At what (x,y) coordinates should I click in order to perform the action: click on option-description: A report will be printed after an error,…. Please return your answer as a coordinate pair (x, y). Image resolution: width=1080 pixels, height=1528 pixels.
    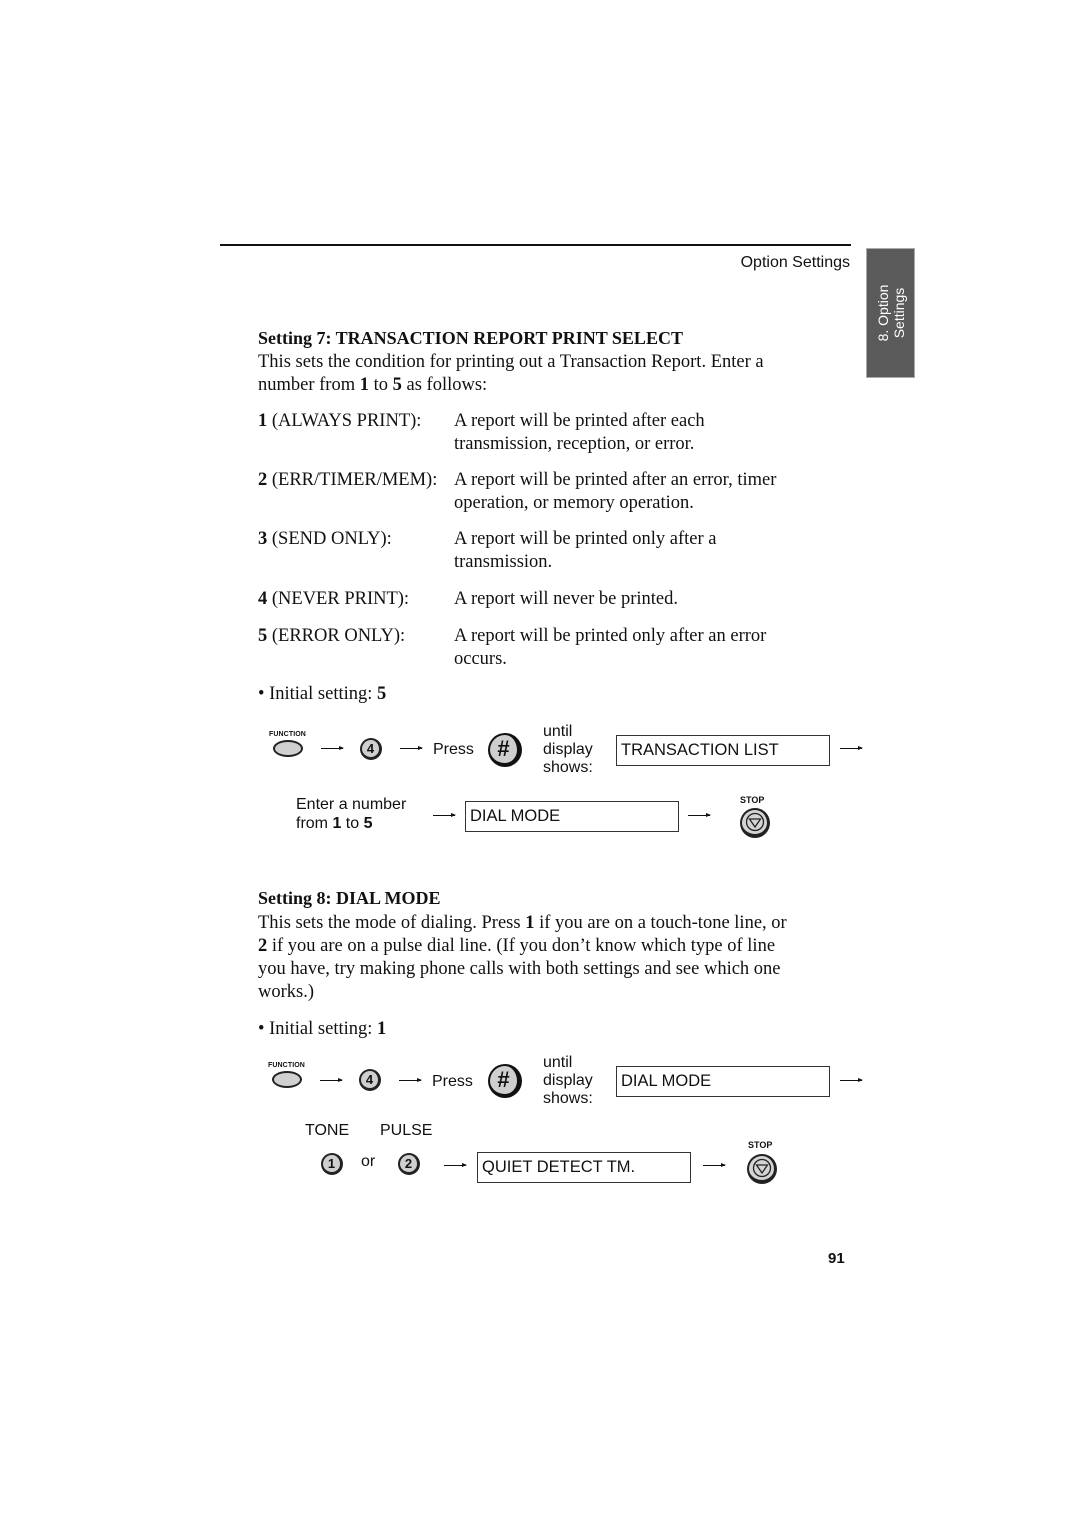
    Looking at the image, I should click on (615, 491).